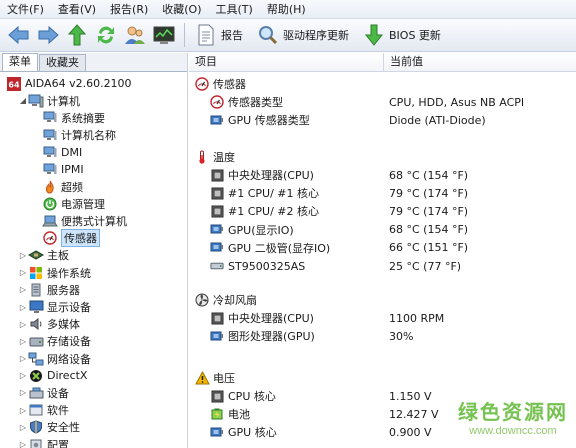 The height and width of the screenshot is (448, 576). I want to click on bios-update-button: BIOS 更新, so click(401, 35).